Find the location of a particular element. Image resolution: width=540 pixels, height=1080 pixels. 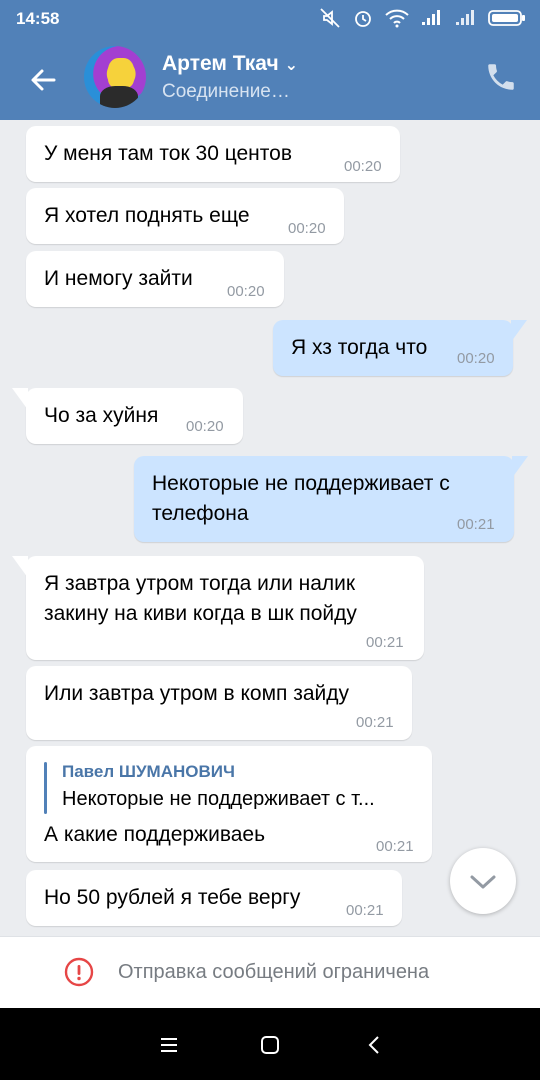

chevron-down-icon: ⌄ is located at coordinates (291, 65).